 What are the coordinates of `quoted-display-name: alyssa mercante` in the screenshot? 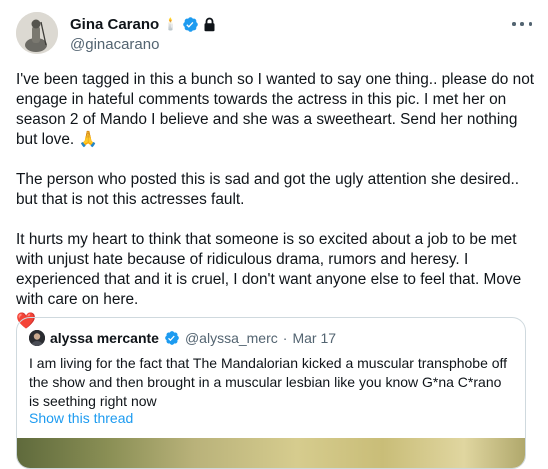 It's located at (104, 338).